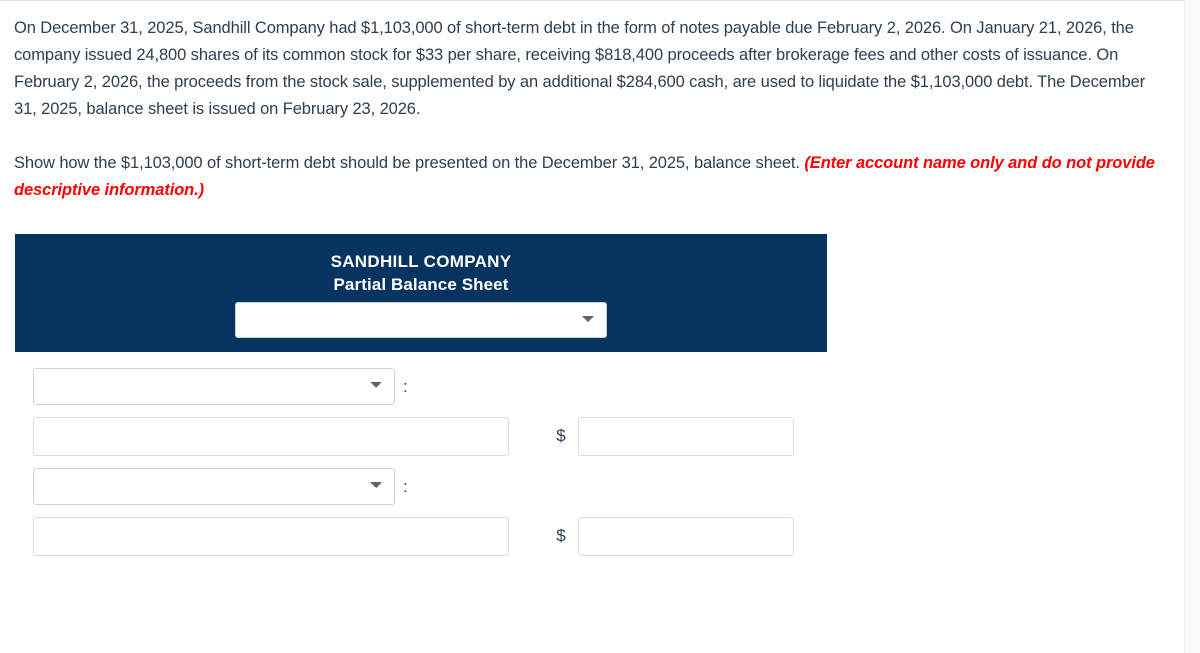 This screenshot has height=653, width=1200. What do you see at coordinates (561, 435) in the screenshot?
I see `currency-symbol-1: $` at bounding box center [561, 435].